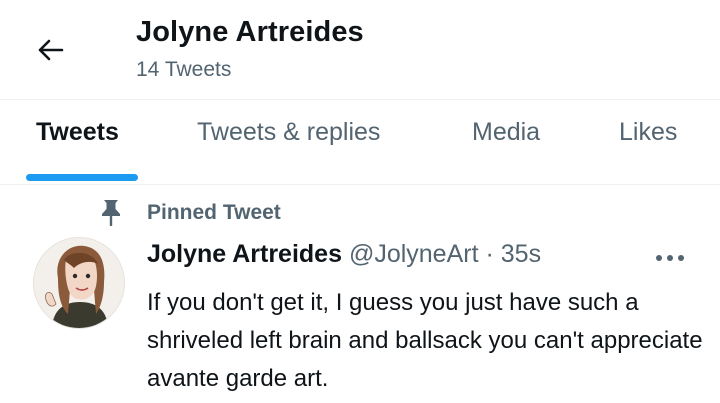 The width and height of the screenshot is (720, 403). I want to click on avatar, so click(79, 283).